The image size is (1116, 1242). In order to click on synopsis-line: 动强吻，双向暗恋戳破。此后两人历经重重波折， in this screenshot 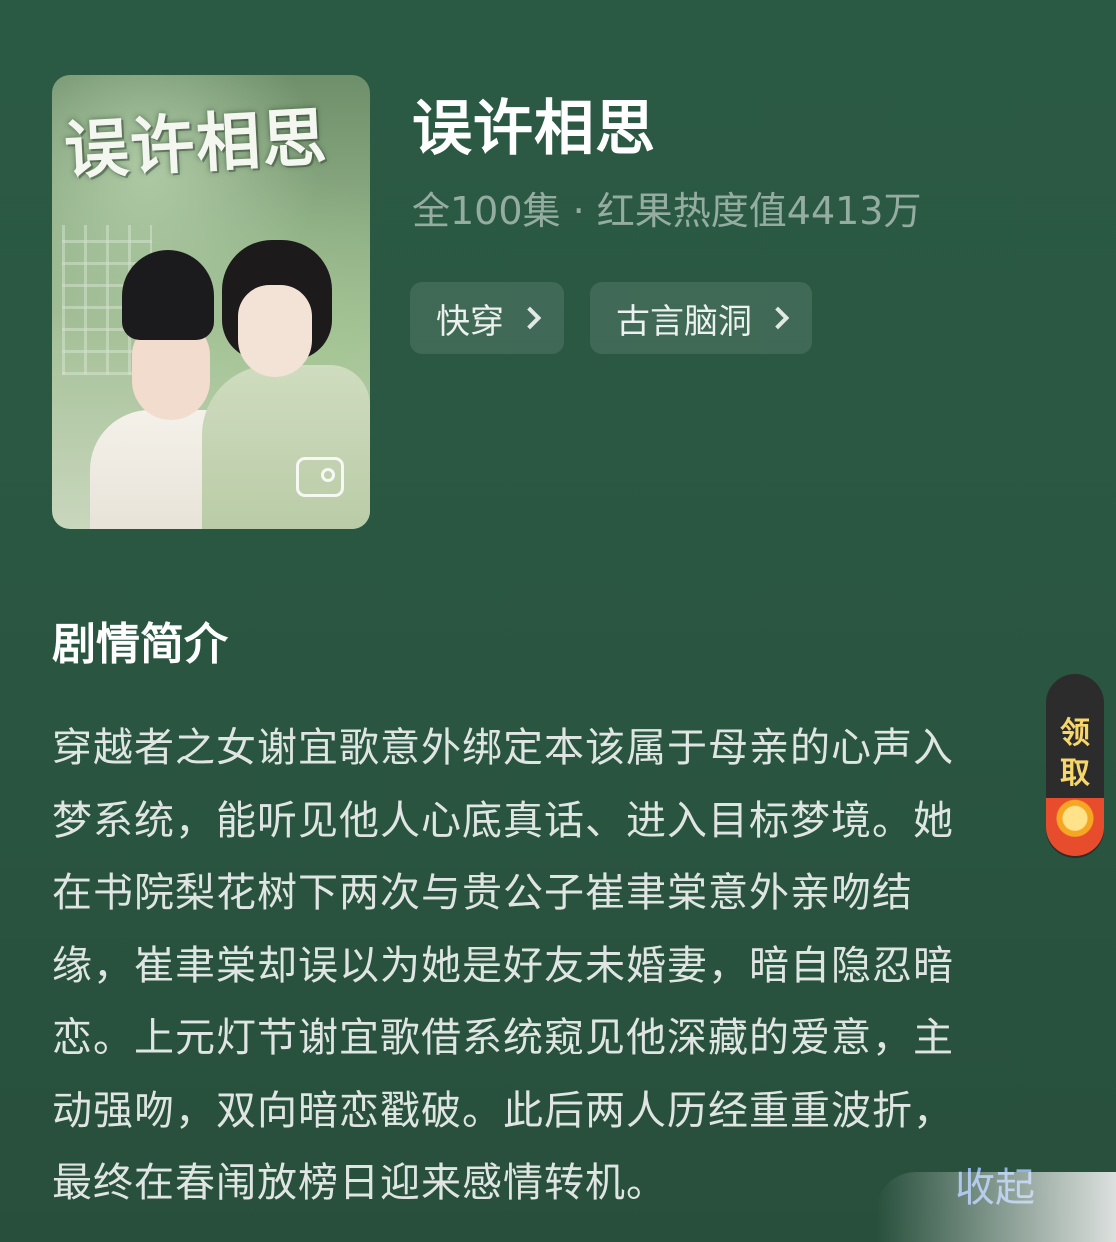, I will do `click(503, 1110)`.